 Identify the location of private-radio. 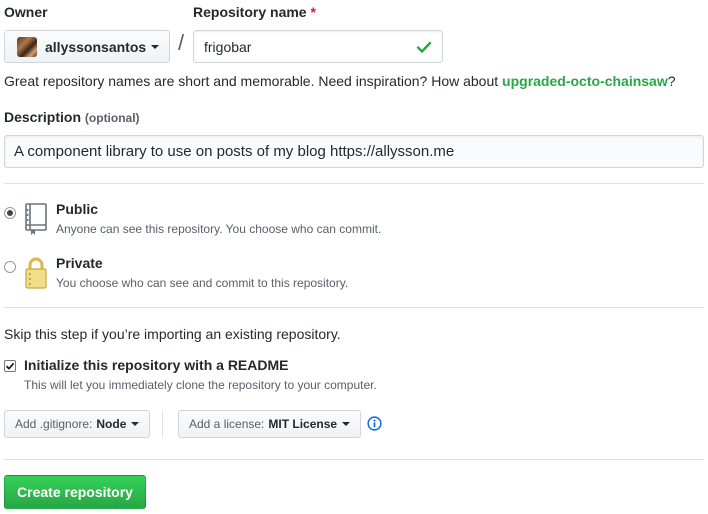
(10, 267).